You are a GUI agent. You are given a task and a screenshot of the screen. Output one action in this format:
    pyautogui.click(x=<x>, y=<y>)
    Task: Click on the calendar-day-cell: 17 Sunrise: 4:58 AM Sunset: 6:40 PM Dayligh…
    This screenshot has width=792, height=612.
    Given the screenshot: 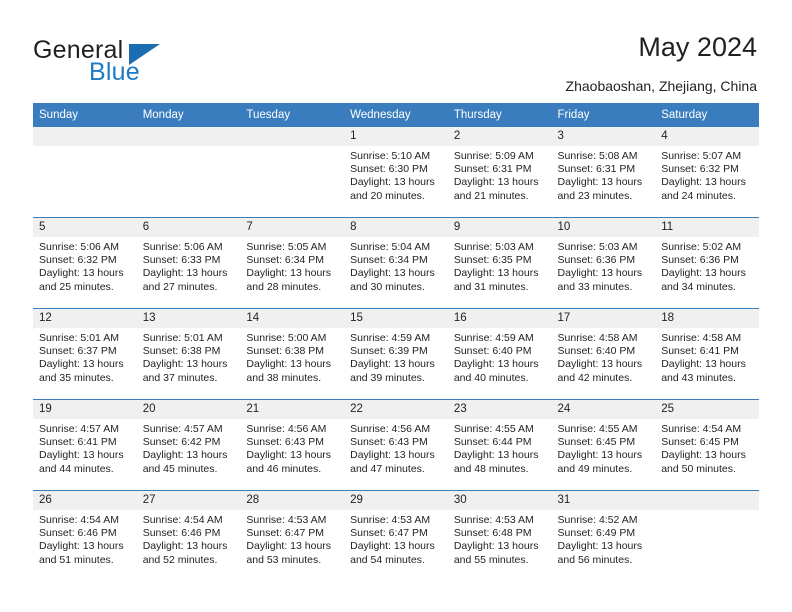 What is the action you would take?
    pyautogui.click(x=603, y=354)
    